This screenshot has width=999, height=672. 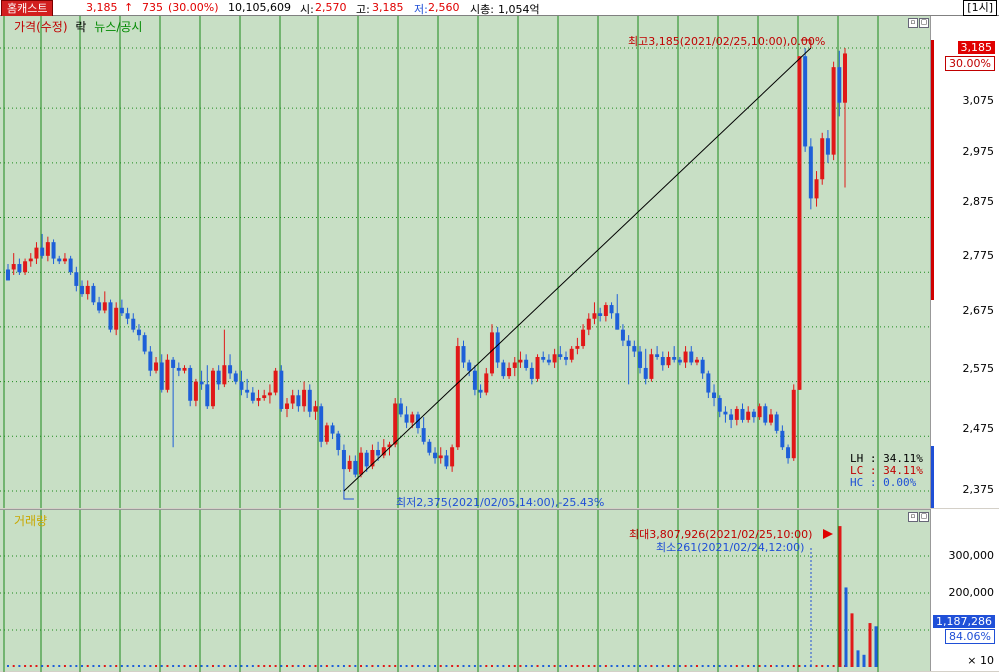 What do you see at coordinates (519, 9) in the screenshot?
I see `cap-value: 1,054억` at bounding box center [519, 9].